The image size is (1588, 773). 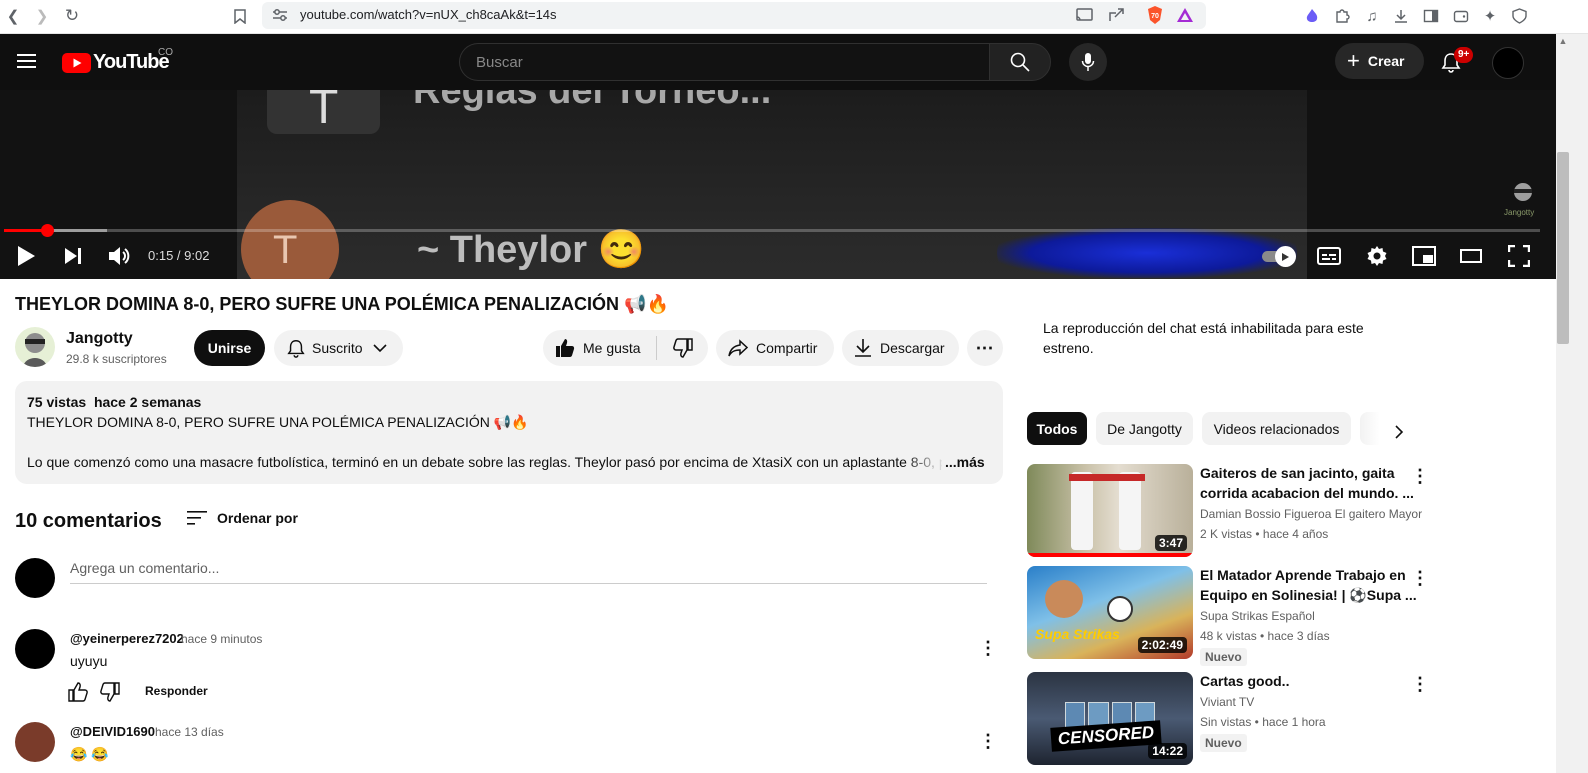 I want to click on more-actions-button: ⋯, so click(x=985, y=348).